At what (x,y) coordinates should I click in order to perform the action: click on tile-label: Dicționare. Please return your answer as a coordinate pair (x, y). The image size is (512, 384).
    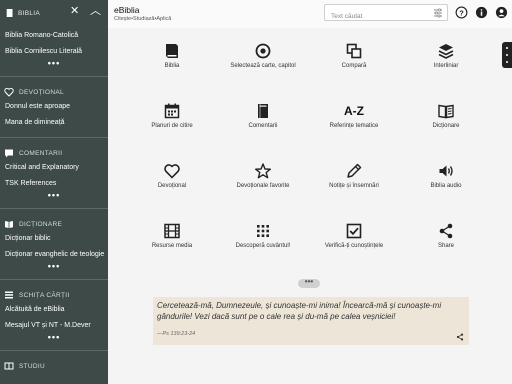
    Looking at the image, I should click on (446, 126).